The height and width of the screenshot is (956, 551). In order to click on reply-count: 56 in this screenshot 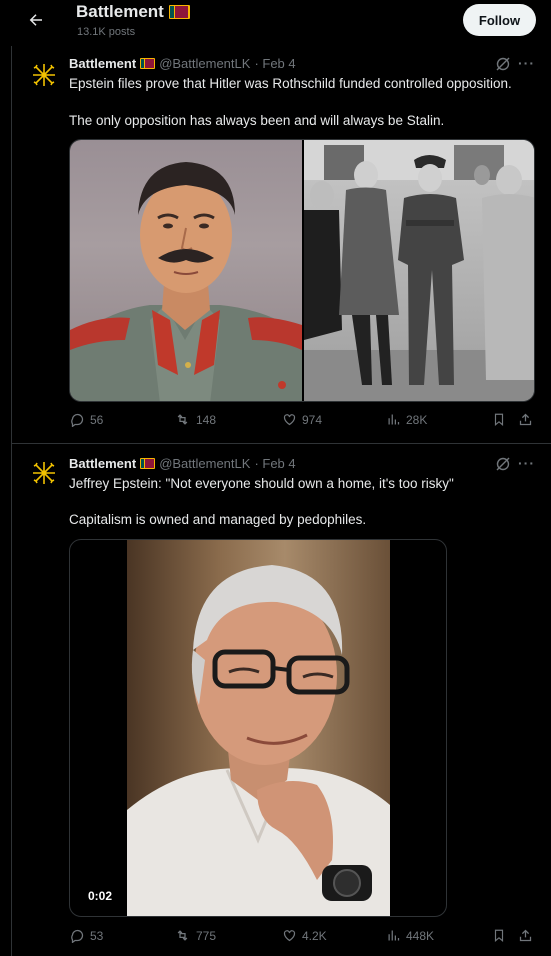, I will do `click(97, 419)`.